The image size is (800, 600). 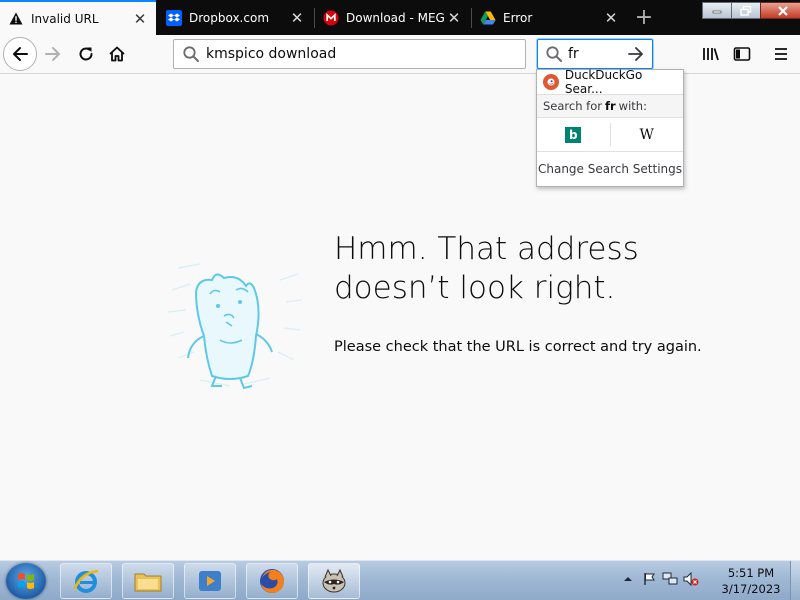 What do you see at coordinates (751, 573) in the screenshot?
I see `clock-time: 5:51 PM` at bounding box center [751, 573].